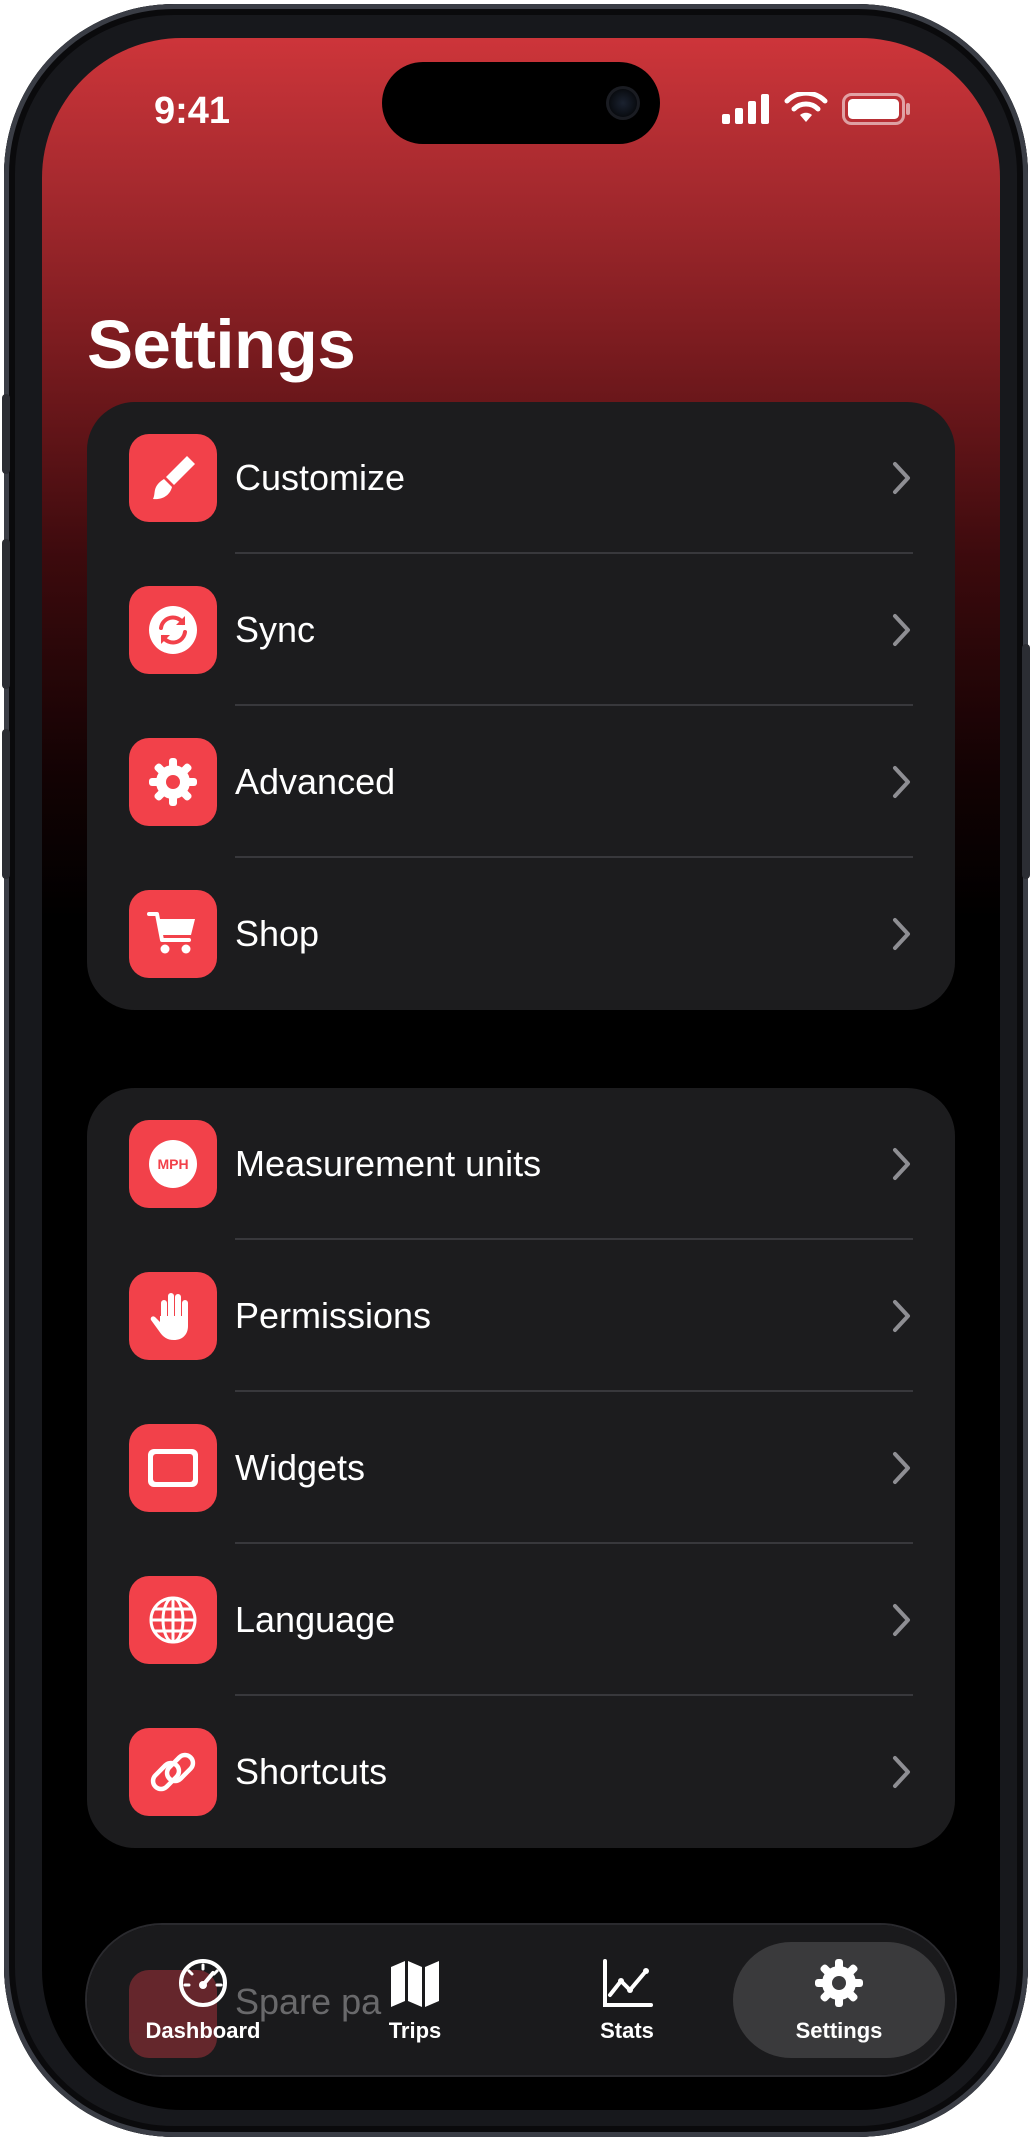 This screenshot has height=2141, width=1035. Describe the element at coordinates (320, 477) in the screenshot. I see `settings-row-label: Customize` at that location.